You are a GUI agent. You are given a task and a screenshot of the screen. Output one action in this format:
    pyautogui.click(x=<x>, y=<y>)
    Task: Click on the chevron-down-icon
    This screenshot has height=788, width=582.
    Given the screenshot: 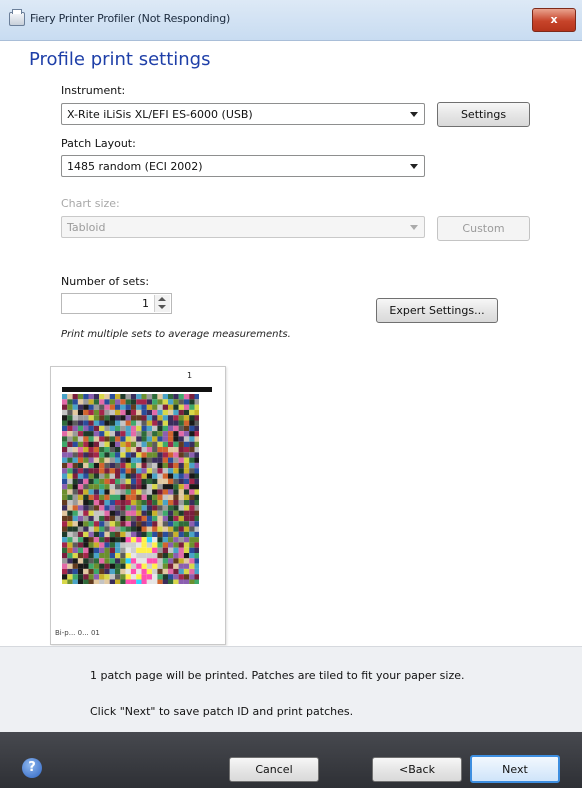 What is the action you would take?
    pyautogui.click(x=414, y=114)
    